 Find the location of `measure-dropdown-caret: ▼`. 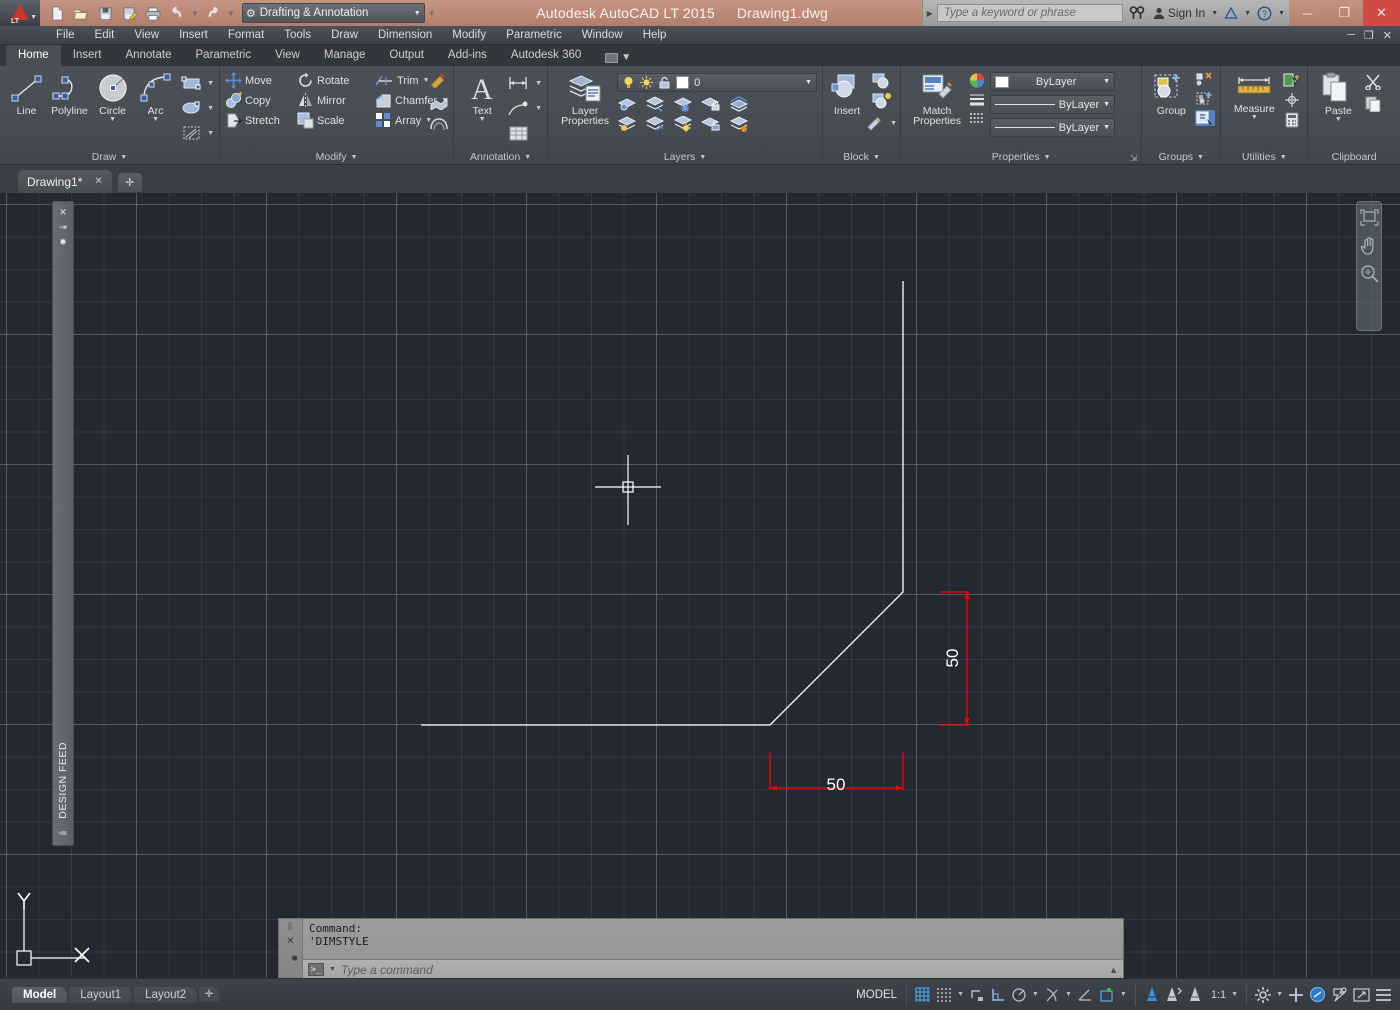

measure-dropdown-caret: ▼ is located at coordinates (1254, 117).